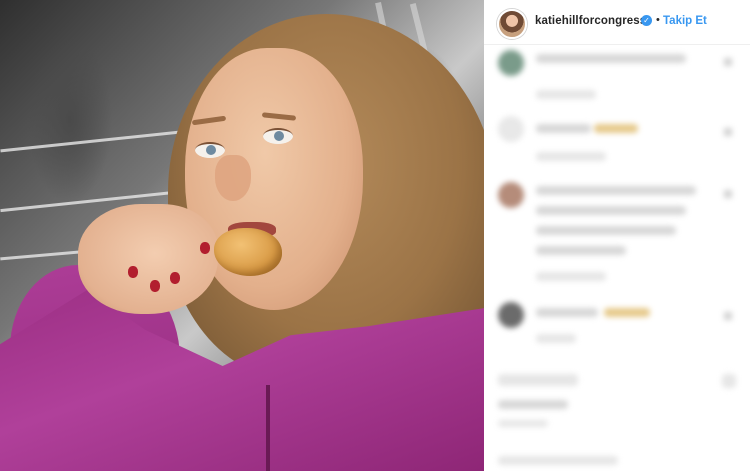 The image size is (750, 471). I want to click on left-eye, so click(210, 150).